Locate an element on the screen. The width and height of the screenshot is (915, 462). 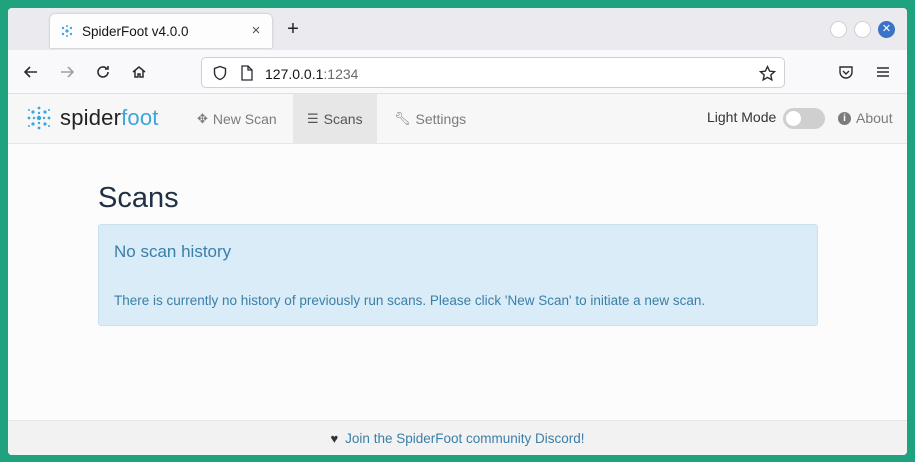
forward-icon is located at coordinates (67, 72).